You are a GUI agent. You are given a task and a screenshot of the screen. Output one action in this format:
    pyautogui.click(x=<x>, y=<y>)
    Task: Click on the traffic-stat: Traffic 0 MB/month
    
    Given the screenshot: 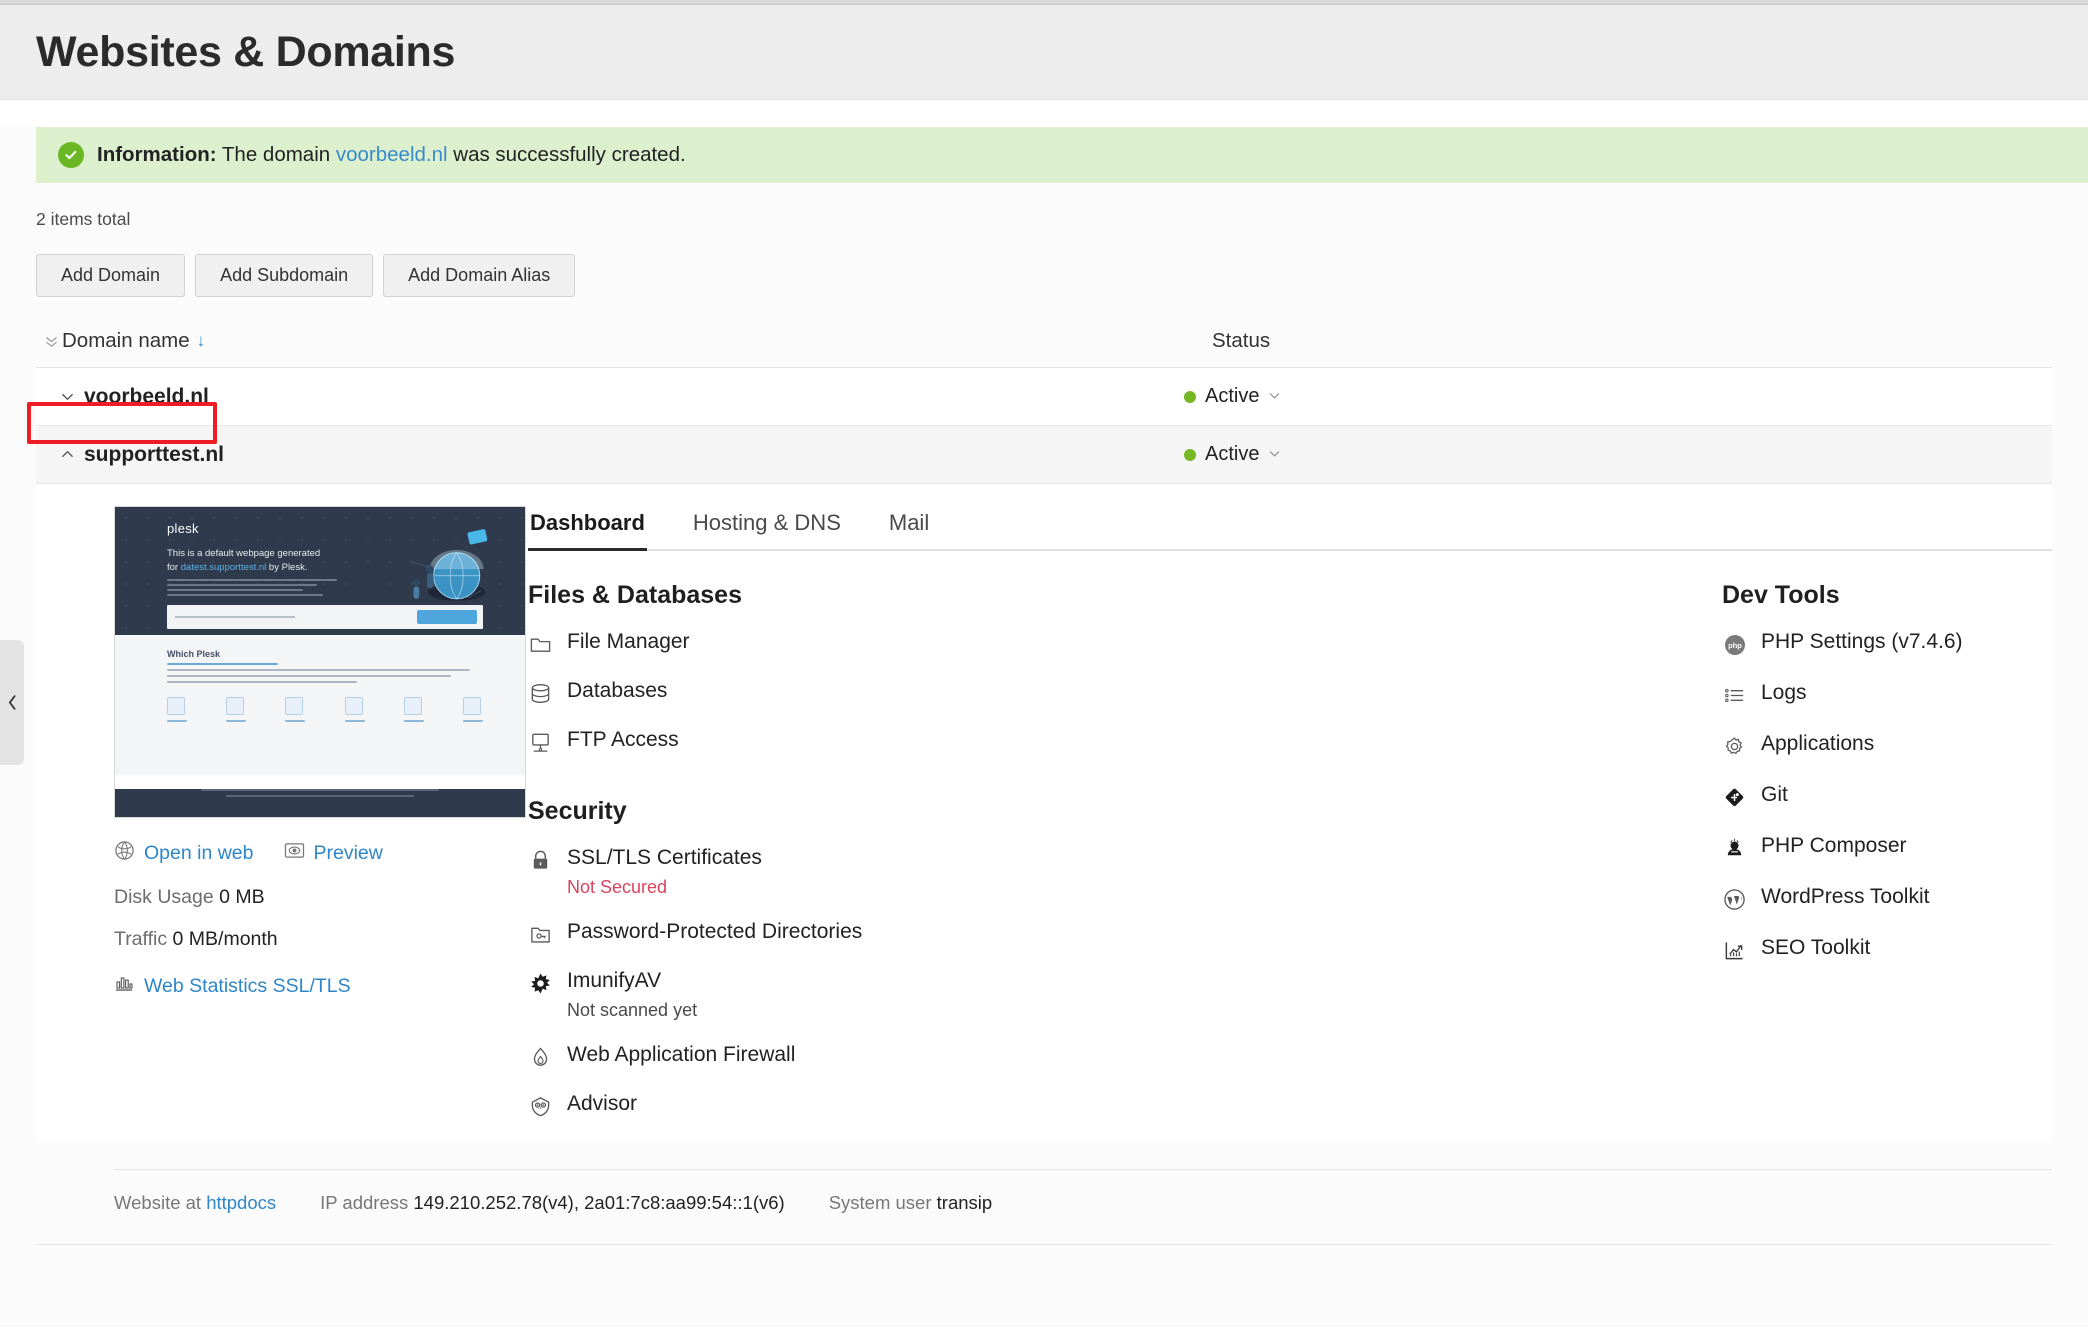 What is the action you would take?
    pyautogui.click(x=310, y=939)
    